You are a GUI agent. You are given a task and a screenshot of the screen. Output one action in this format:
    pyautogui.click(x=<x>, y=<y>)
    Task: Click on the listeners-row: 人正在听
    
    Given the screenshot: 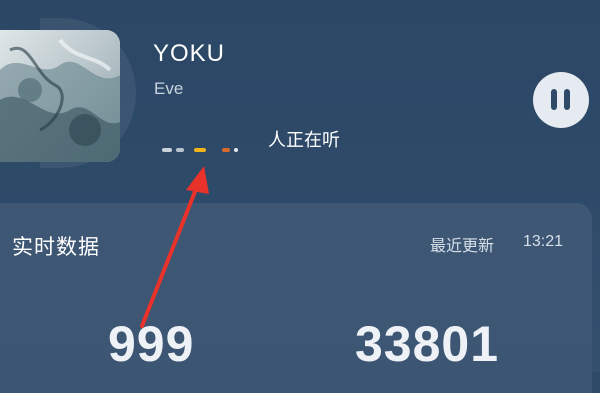 What is the action you would take?
    pyautogui.click(x=270, y=144)
    